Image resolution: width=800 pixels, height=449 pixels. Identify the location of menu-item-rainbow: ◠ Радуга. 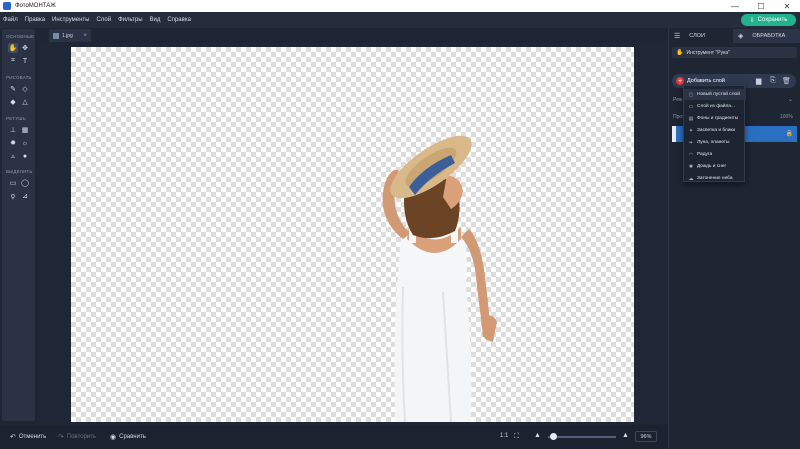
(715, 154).